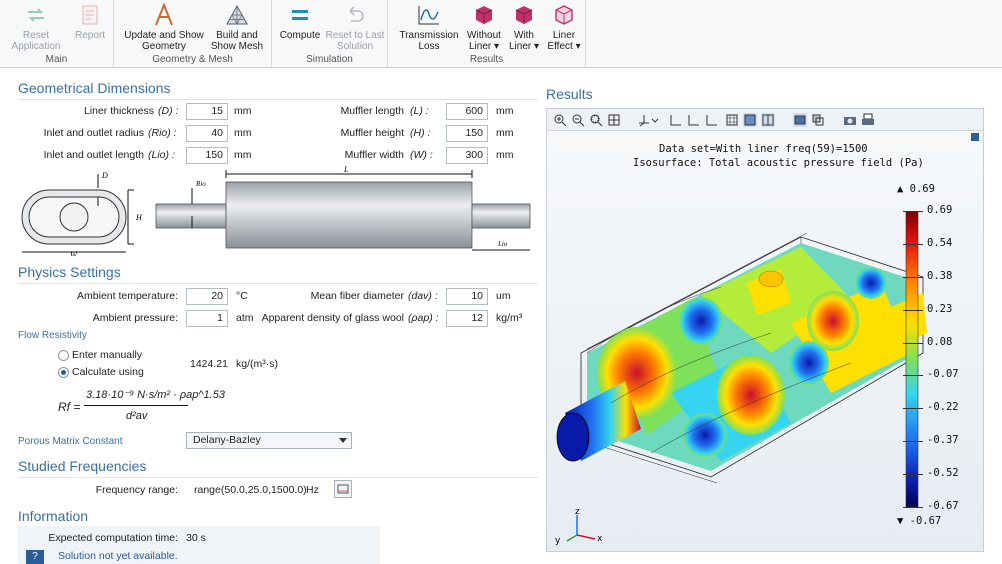 This screenshot has width=1002, height=564. Describe the element at coordinates (560, 120) in the screenshot. I see `zoom-in-icon` at that location.